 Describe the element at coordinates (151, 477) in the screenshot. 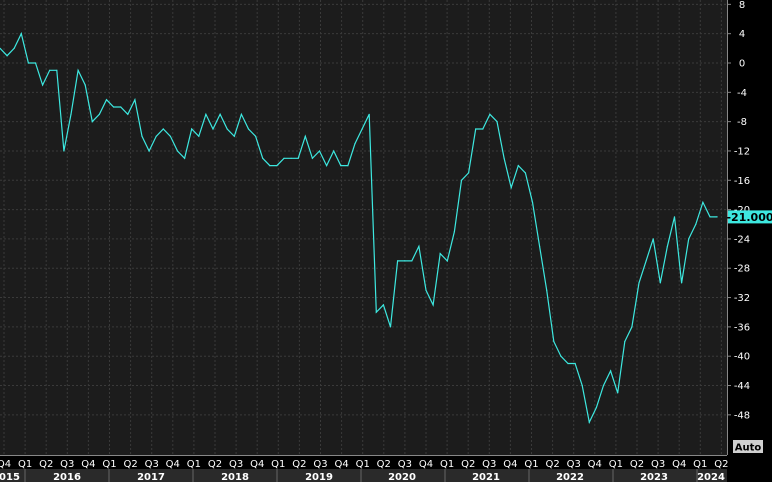

I see `year-label: 2017` at that location.